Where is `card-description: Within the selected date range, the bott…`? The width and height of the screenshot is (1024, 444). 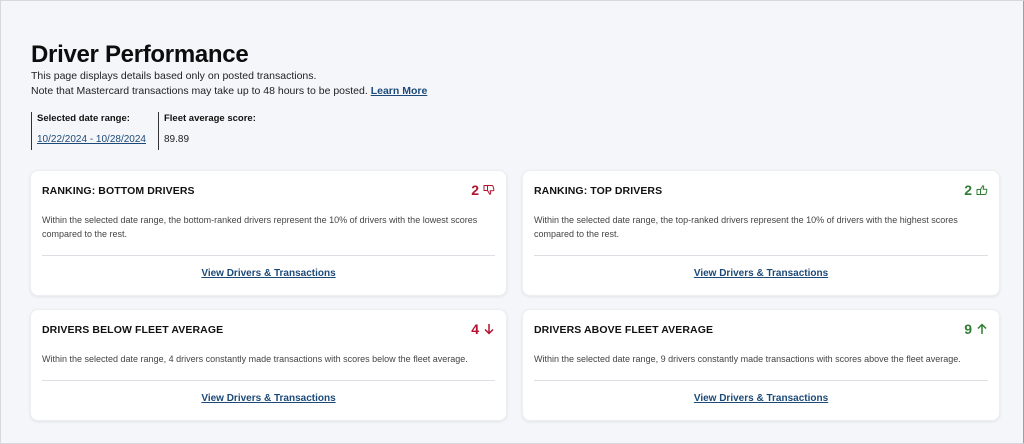
card-description: Within the selected date range, the bott… is located at coordinates (260, 227).